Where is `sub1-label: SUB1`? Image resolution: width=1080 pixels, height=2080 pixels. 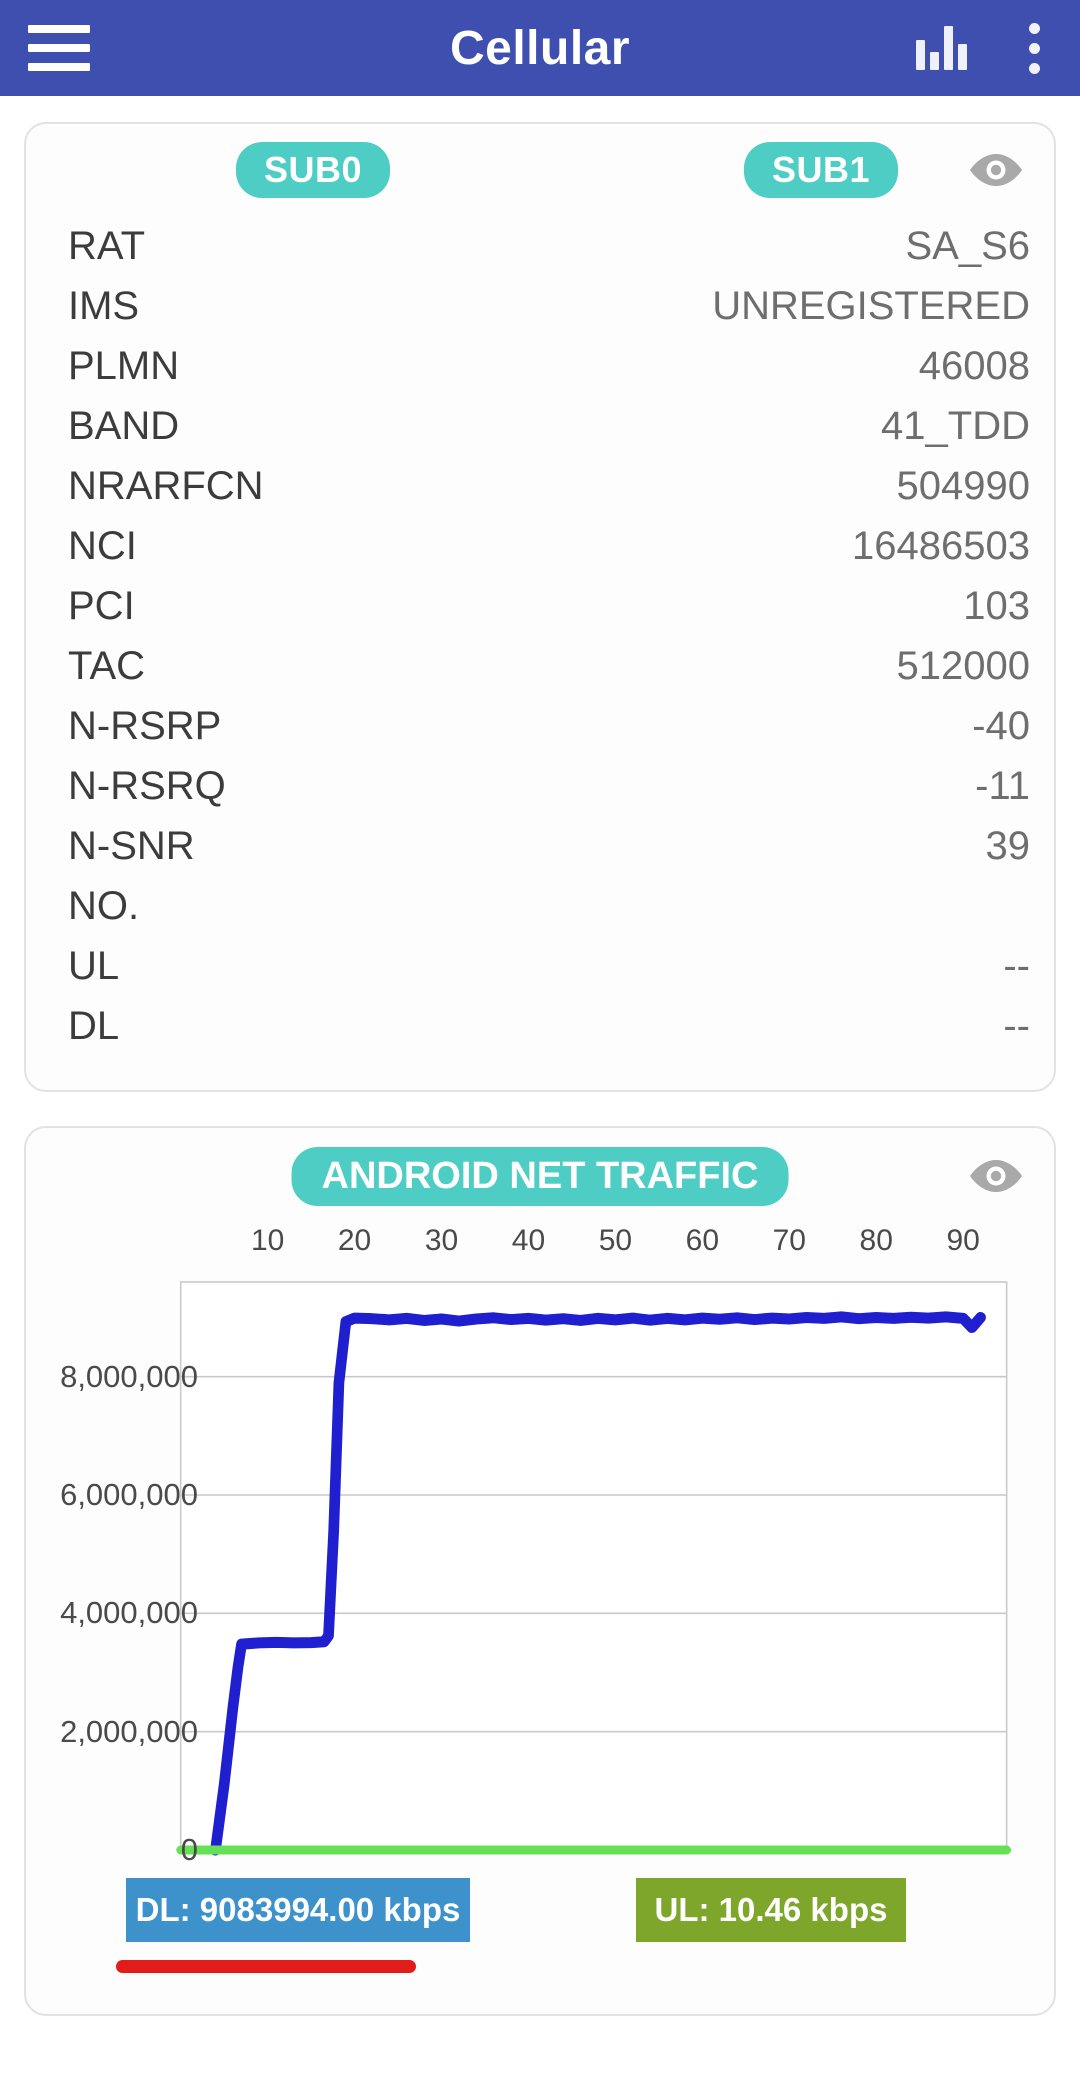 sub1-label: SUB1 is located at coordinates (821, 170).